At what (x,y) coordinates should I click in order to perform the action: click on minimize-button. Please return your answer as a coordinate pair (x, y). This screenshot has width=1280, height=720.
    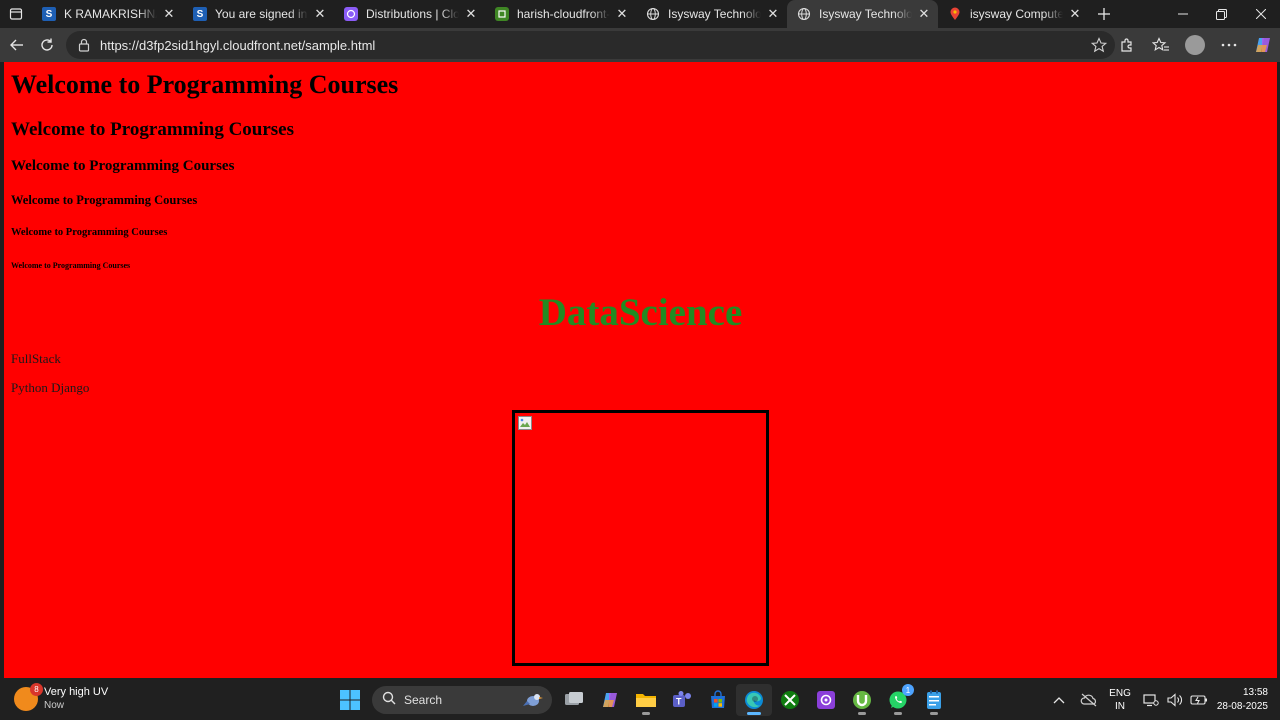
    Looking at the image, I should click on (1182, 14).